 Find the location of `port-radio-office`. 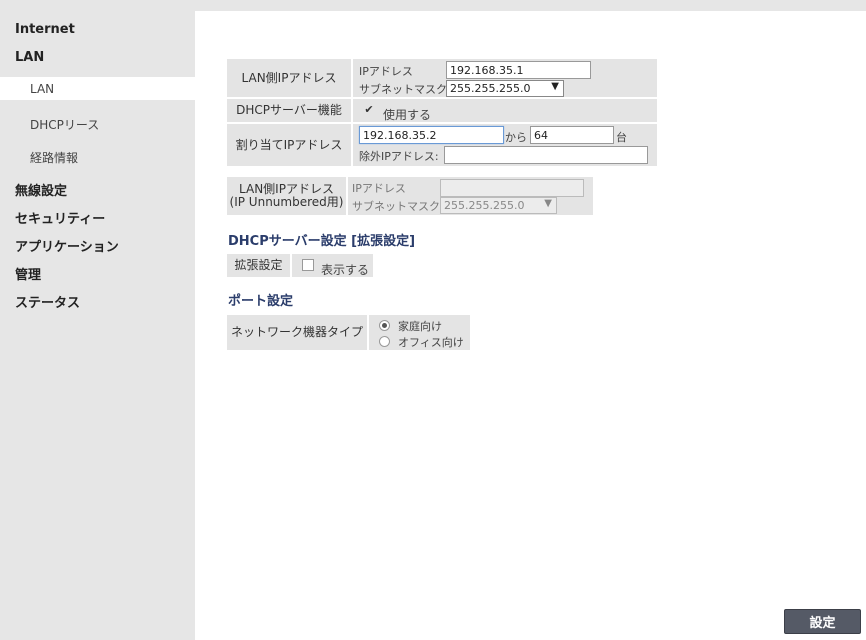

port-radio-office is located at coordinates (384, 341).